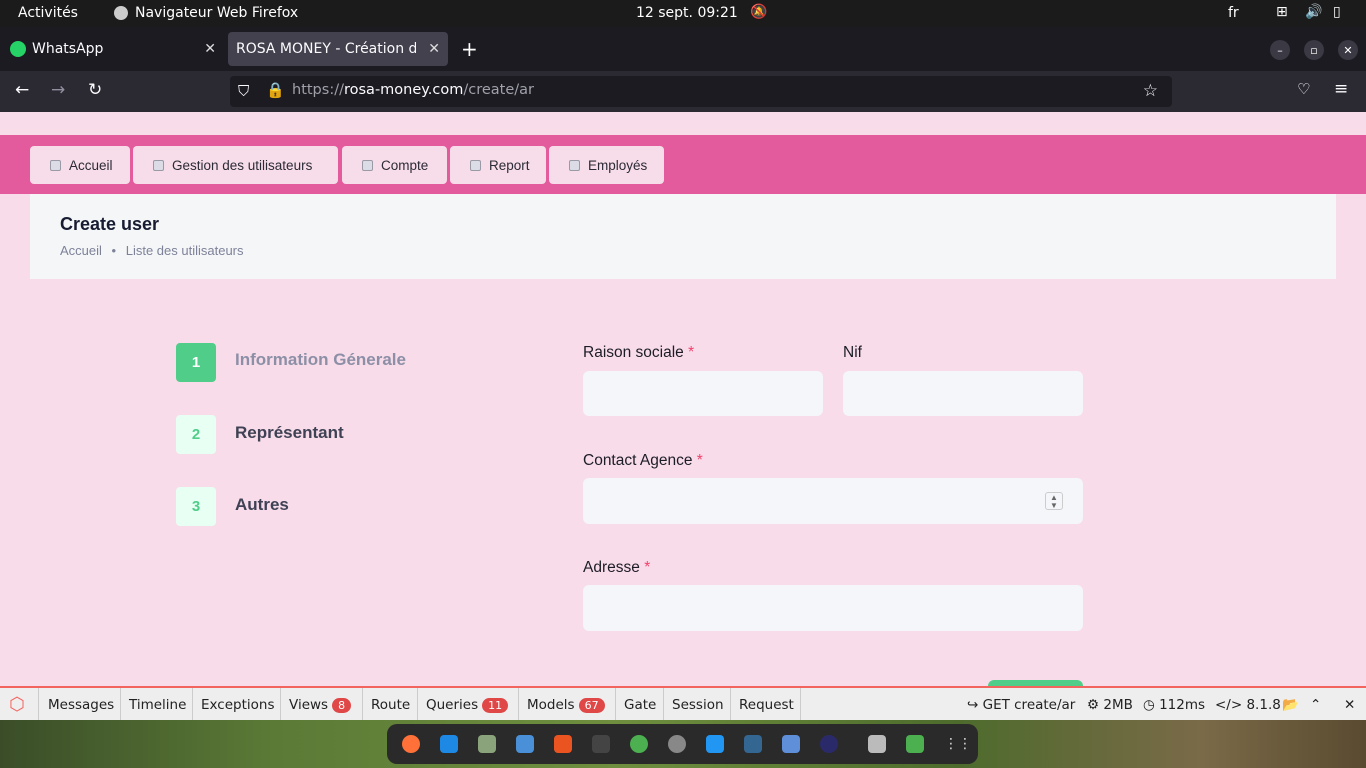  Describe the element at coordinates (715, 744) in the screenshot. I see `vscode-dock-icon` at that location.